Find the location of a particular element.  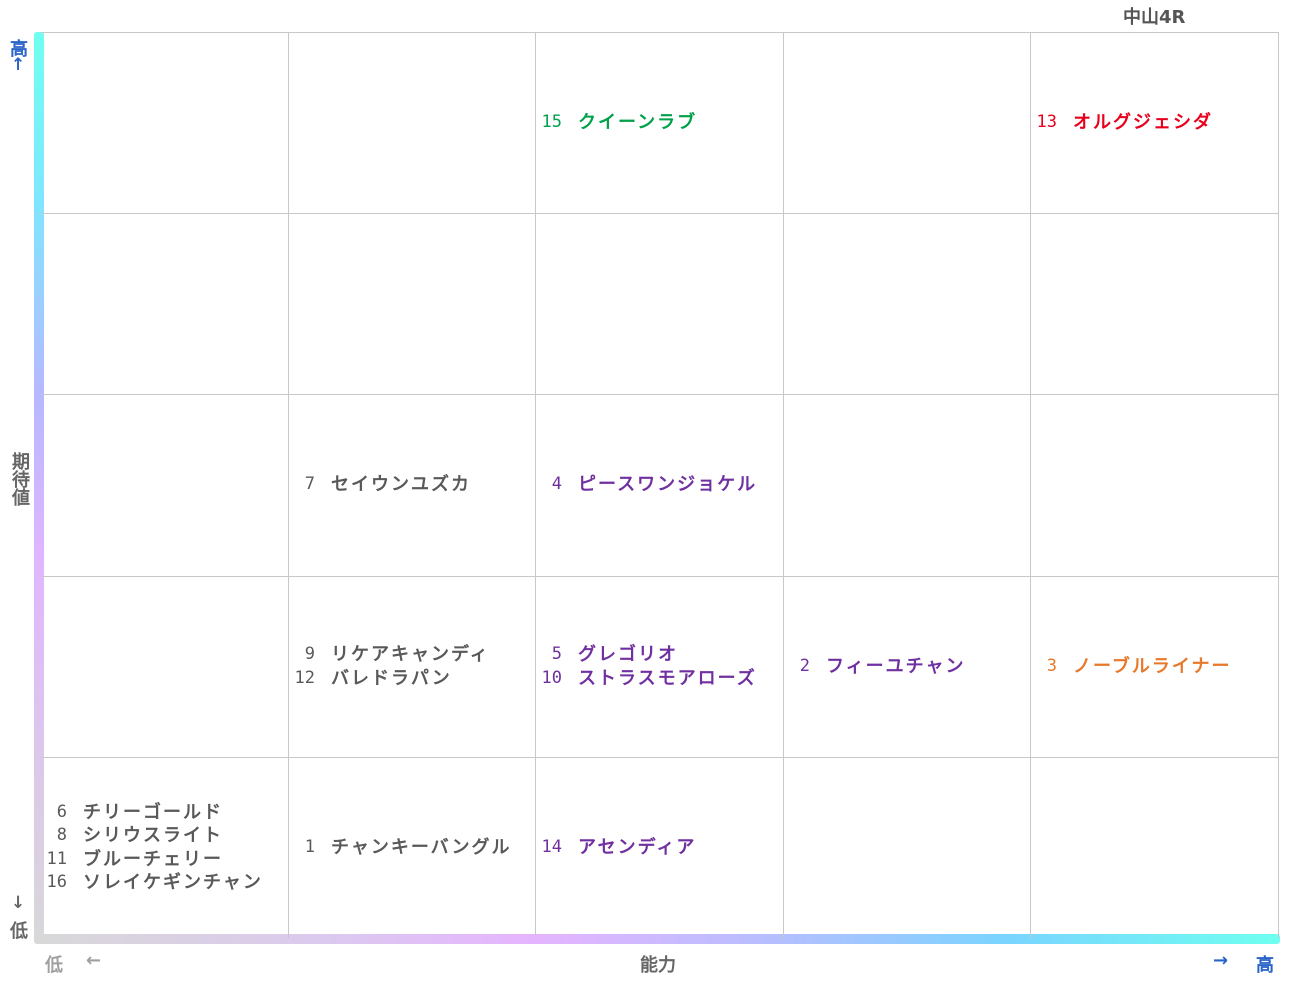

y-axis-title: 期待値 is located at coordinates (19, 479).